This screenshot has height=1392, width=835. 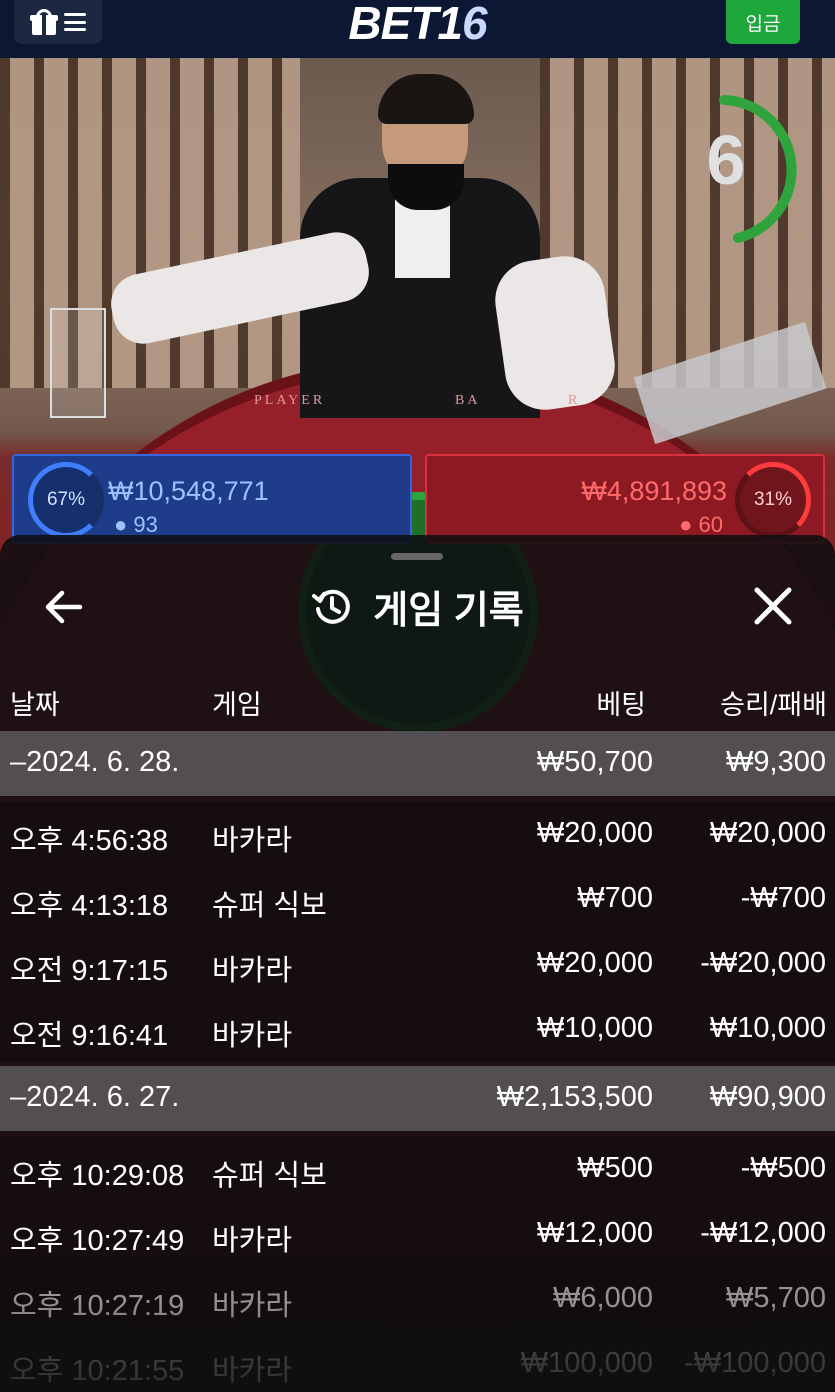 I want to click on group-total-bet: ₩50,700, so click(x=594, y=762).